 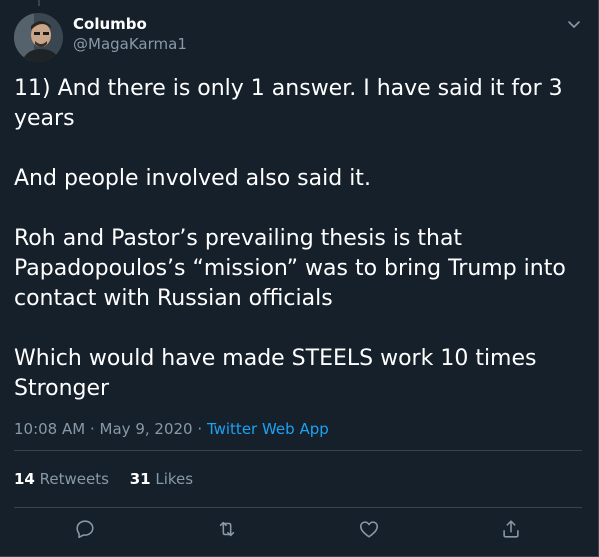 I want to click on author-block: Columbo @MagaKarma1, so click(x=130, y=34).